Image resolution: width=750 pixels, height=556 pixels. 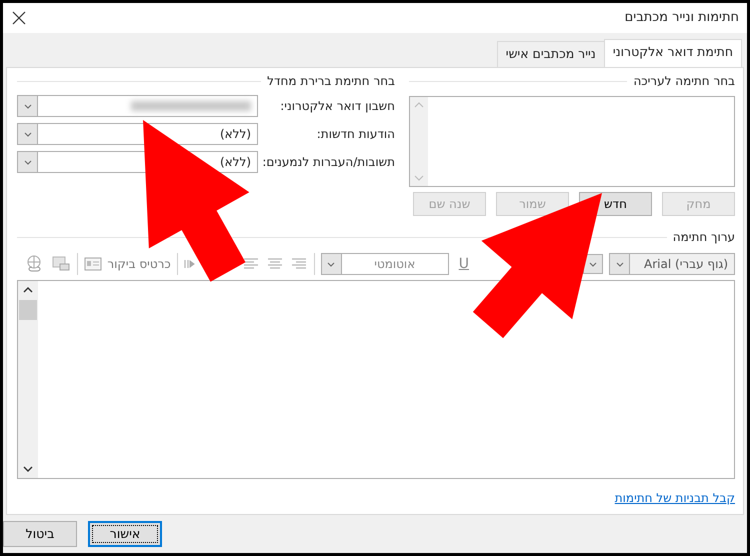 I want to click on business-card-button: כרטיס ביקור, so click(x=127, y=264).